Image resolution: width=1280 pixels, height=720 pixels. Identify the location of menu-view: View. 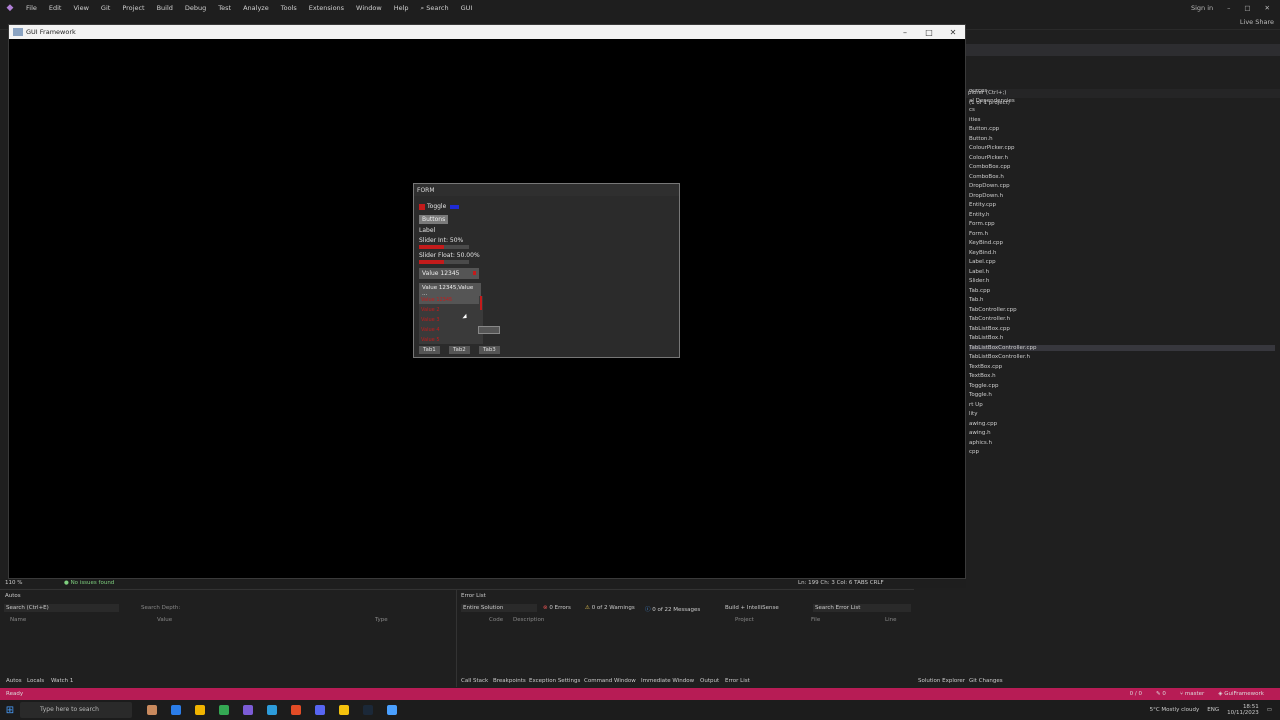
(80, 8).